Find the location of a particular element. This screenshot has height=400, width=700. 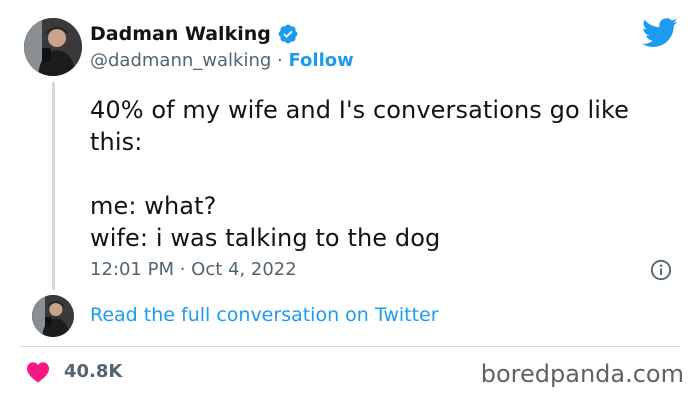

author-handle-row: @dadmann_walking · Follow is located at coordinates (222, 61).